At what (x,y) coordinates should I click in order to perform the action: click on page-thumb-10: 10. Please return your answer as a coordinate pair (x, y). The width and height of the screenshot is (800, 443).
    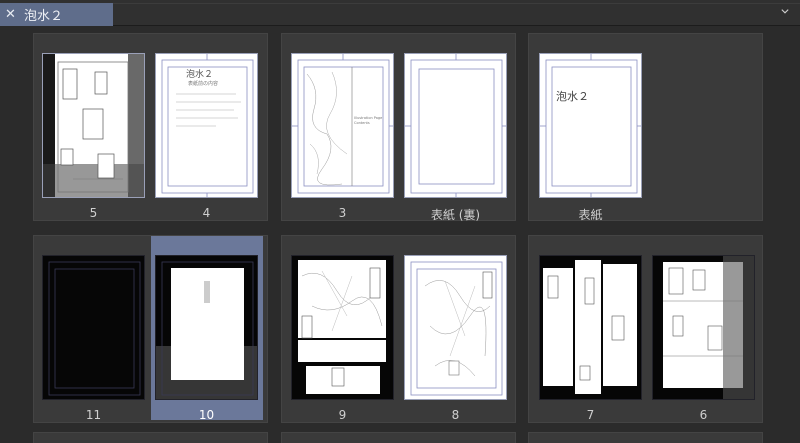
    Looking at the image, I should click on (206, 340).